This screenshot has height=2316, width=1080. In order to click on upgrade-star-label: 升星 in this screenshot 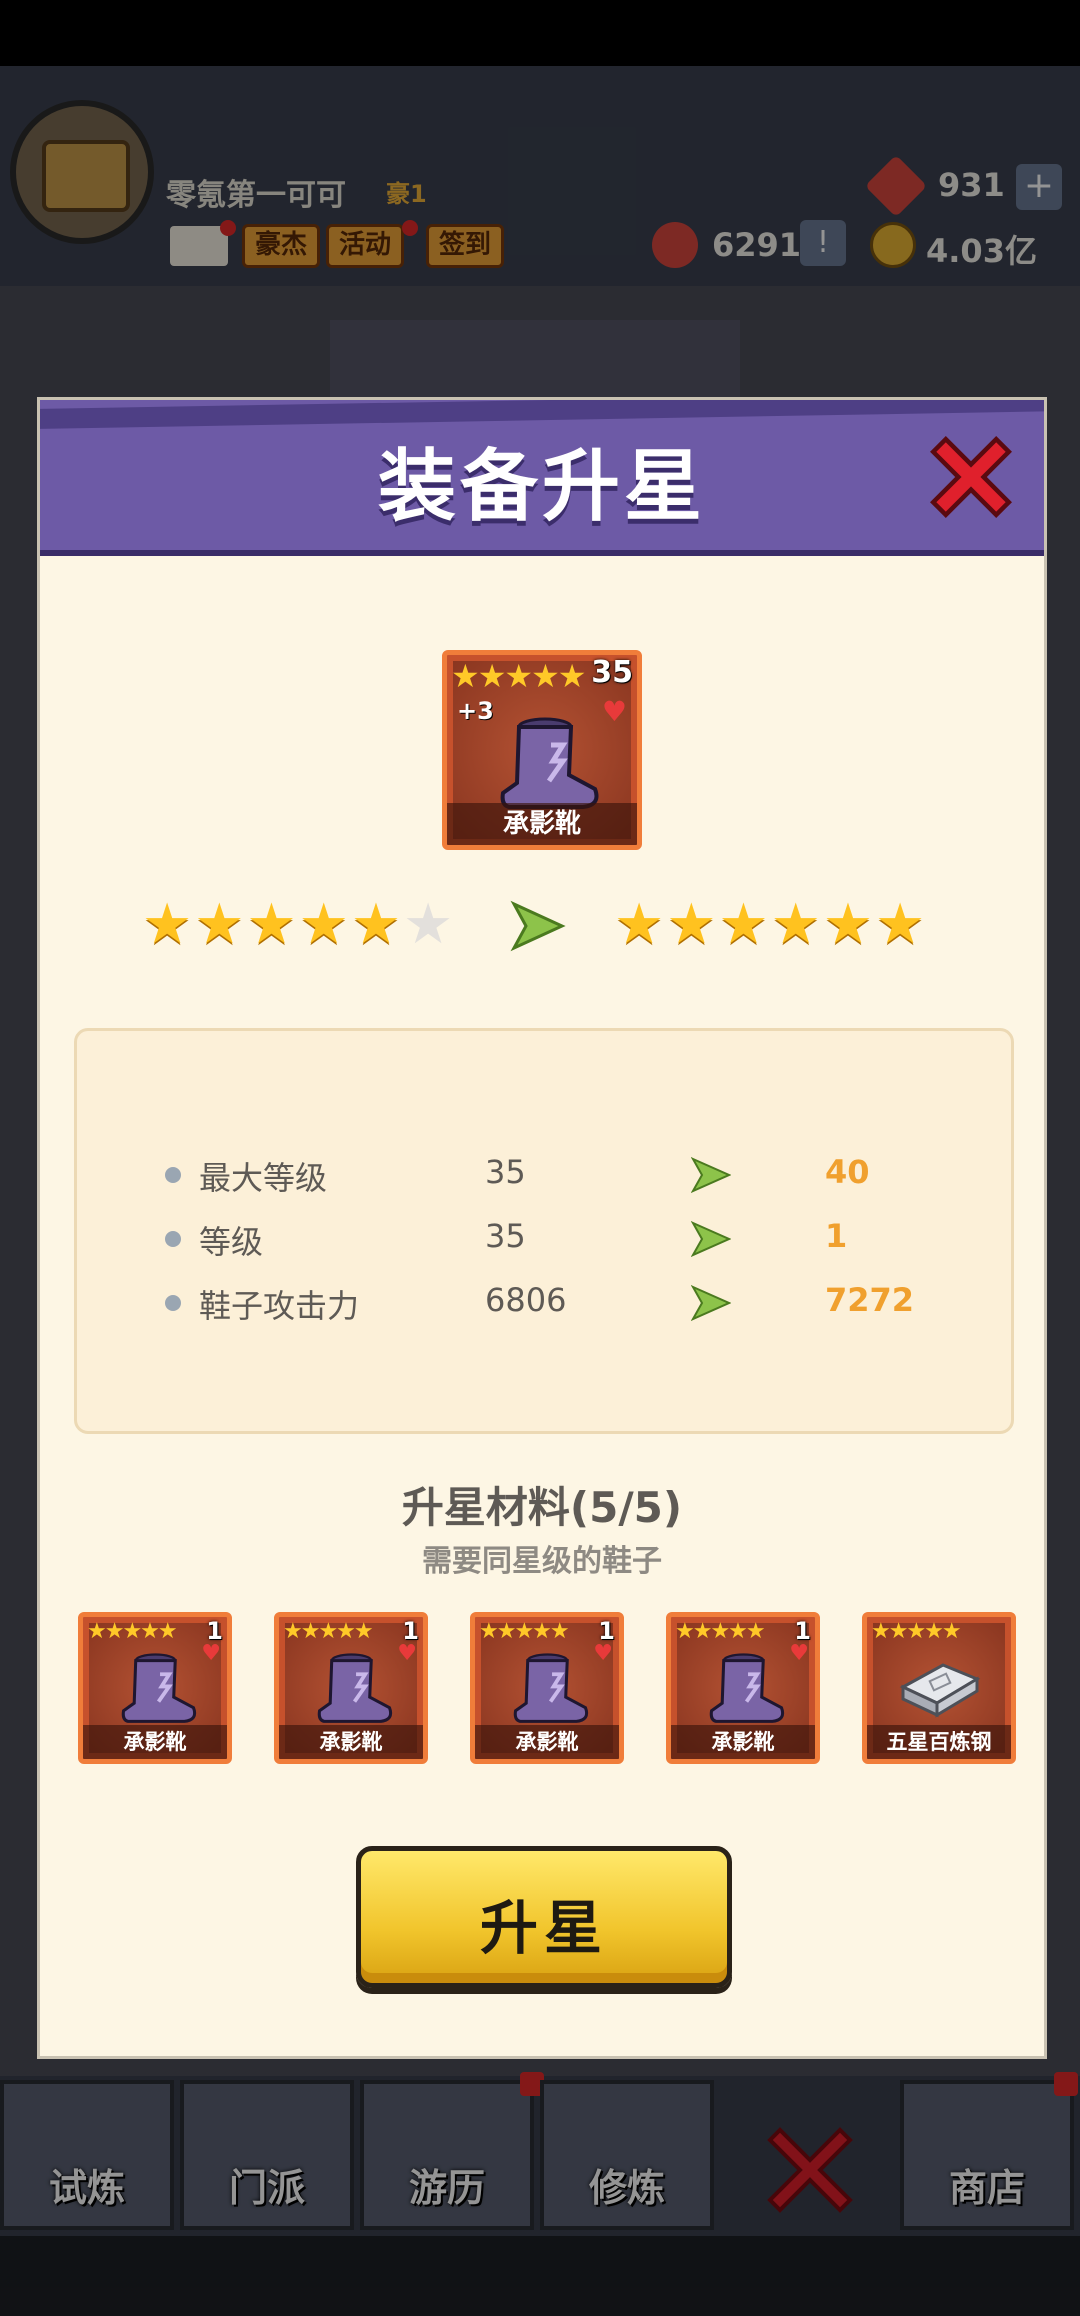, I will do `click(543, 1928)`.